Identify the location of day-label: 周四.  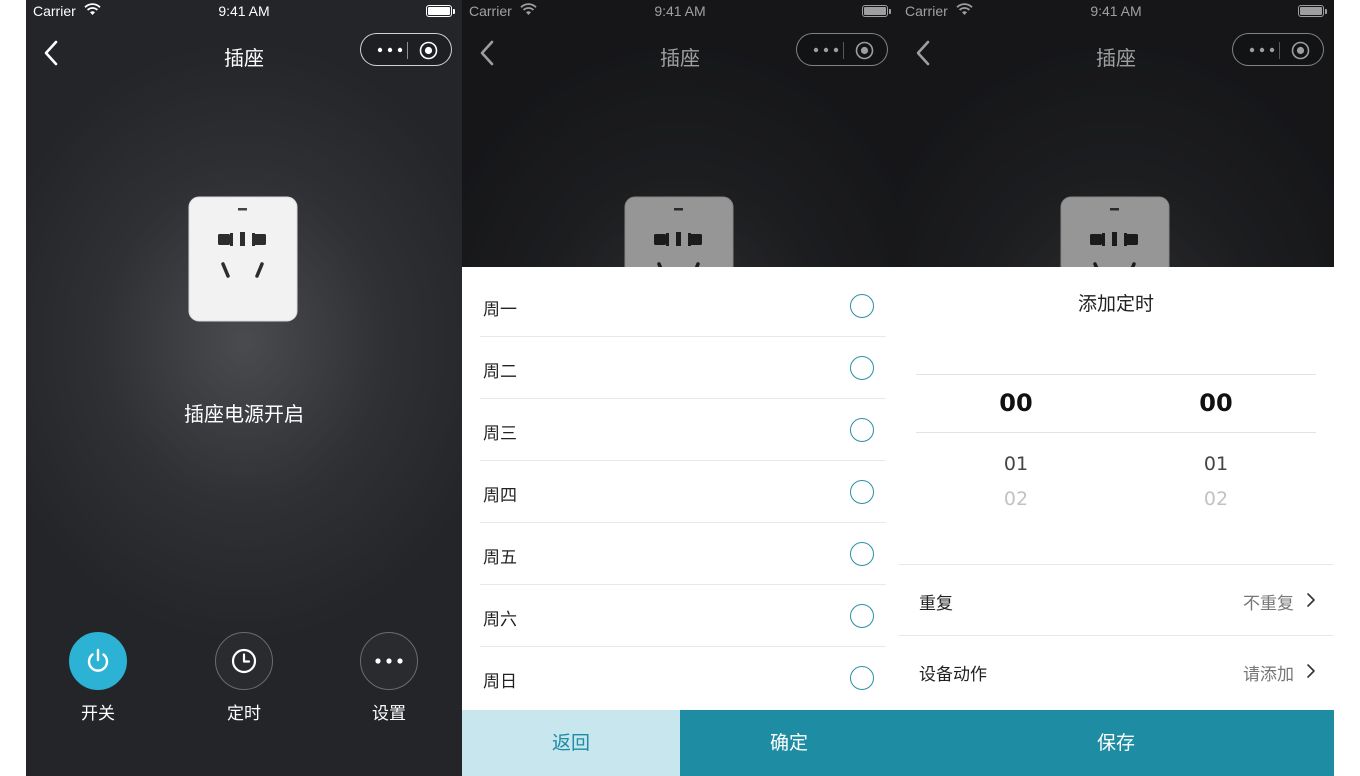
(500, 496).